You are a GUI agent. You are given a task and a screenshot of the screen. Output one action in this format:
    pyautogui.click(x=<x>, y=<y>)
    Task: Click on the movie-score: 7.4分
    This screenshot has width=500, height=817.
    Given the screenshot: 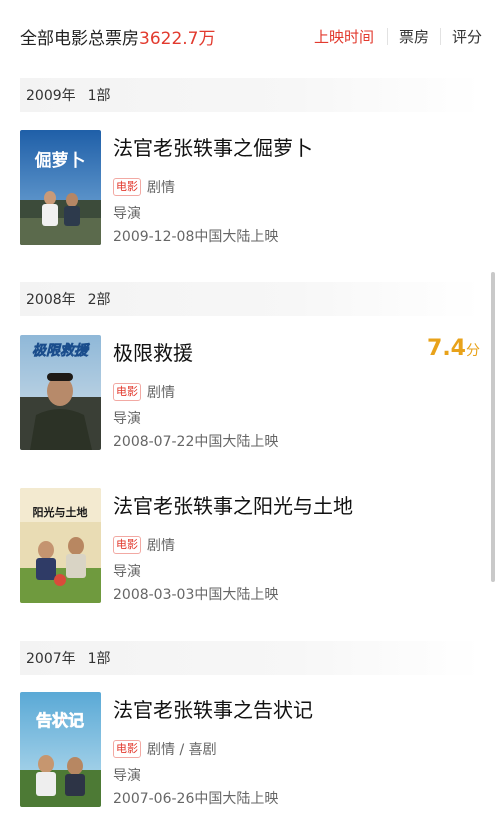 What is the action you would take?
    pyautogui.click(x=453, y=348)
    